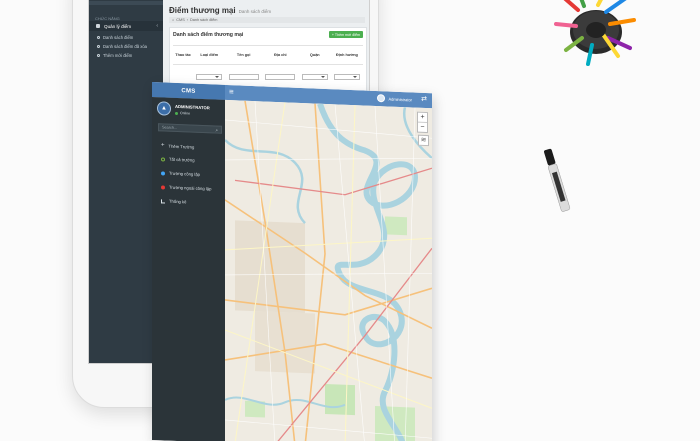 Image resolution: width=700 pixels, height=441 pixels. What do you see at coordinates (184, 173) in the screenshot?
I see `menu-item-label: Trường công lập` at bounding box center [184, 173].